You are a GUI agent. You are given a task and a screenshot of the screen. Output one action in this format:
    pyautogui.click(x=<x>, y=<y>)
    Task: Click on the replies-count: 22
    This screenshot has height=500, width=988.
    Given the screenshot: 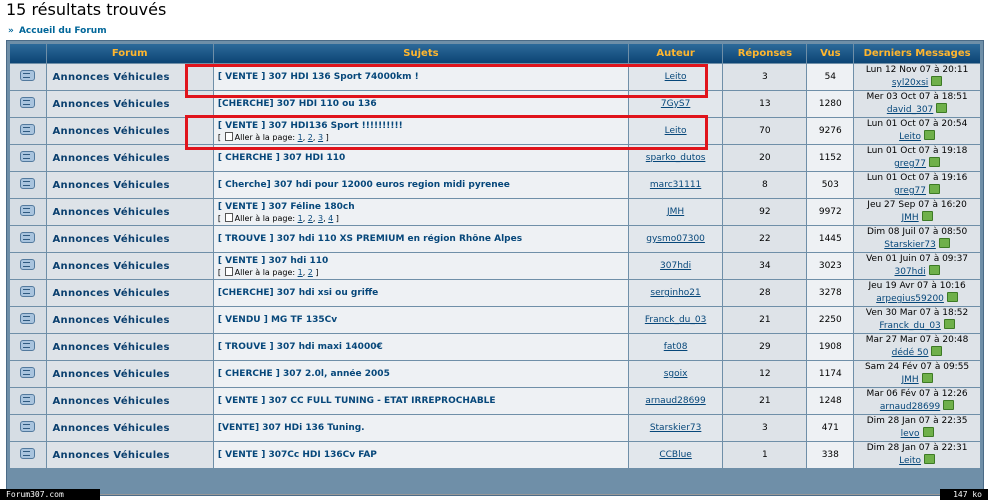 What is the action you would take?
    pyautogui.click(x=765, y=239)
    